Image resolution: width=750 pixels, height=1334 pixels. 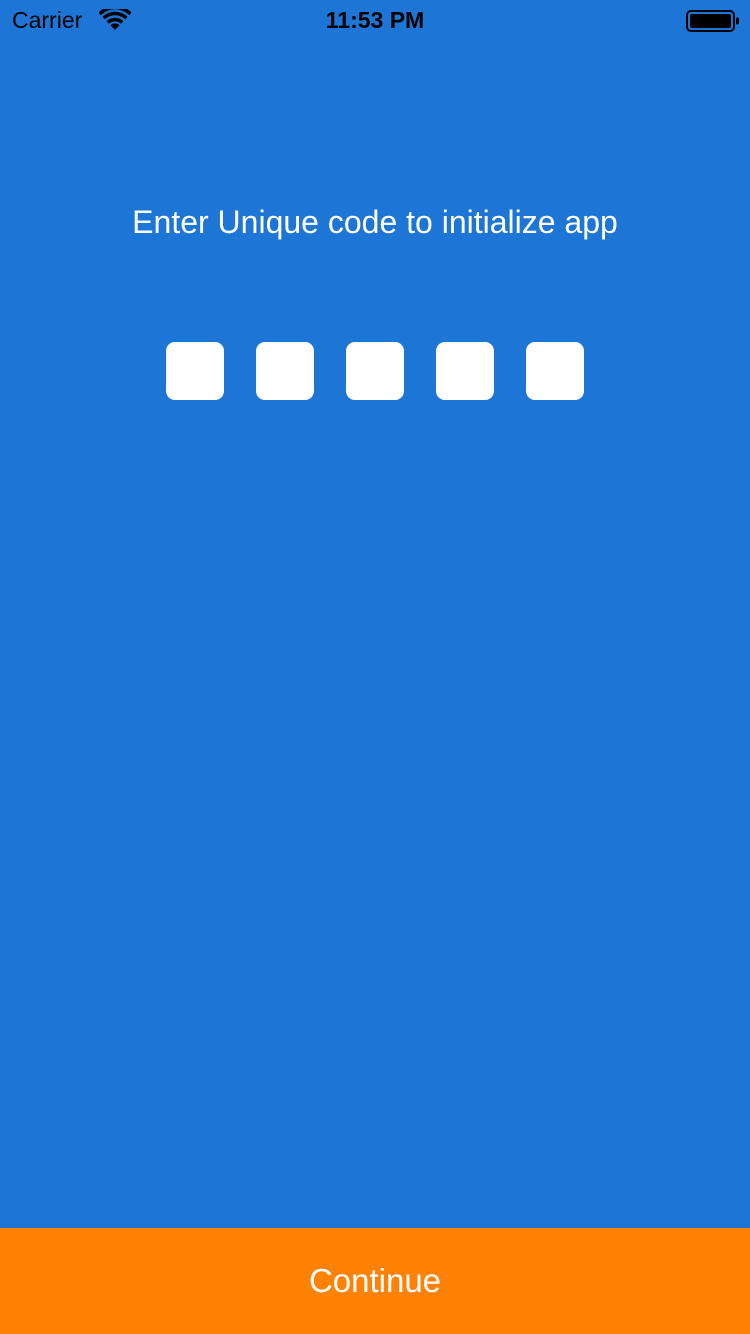 What do you see at coordinates (375, 222) in the screenshot?
I see `prompt-text: Enter Unique code to initialize app` at bounding box center [375, 222].